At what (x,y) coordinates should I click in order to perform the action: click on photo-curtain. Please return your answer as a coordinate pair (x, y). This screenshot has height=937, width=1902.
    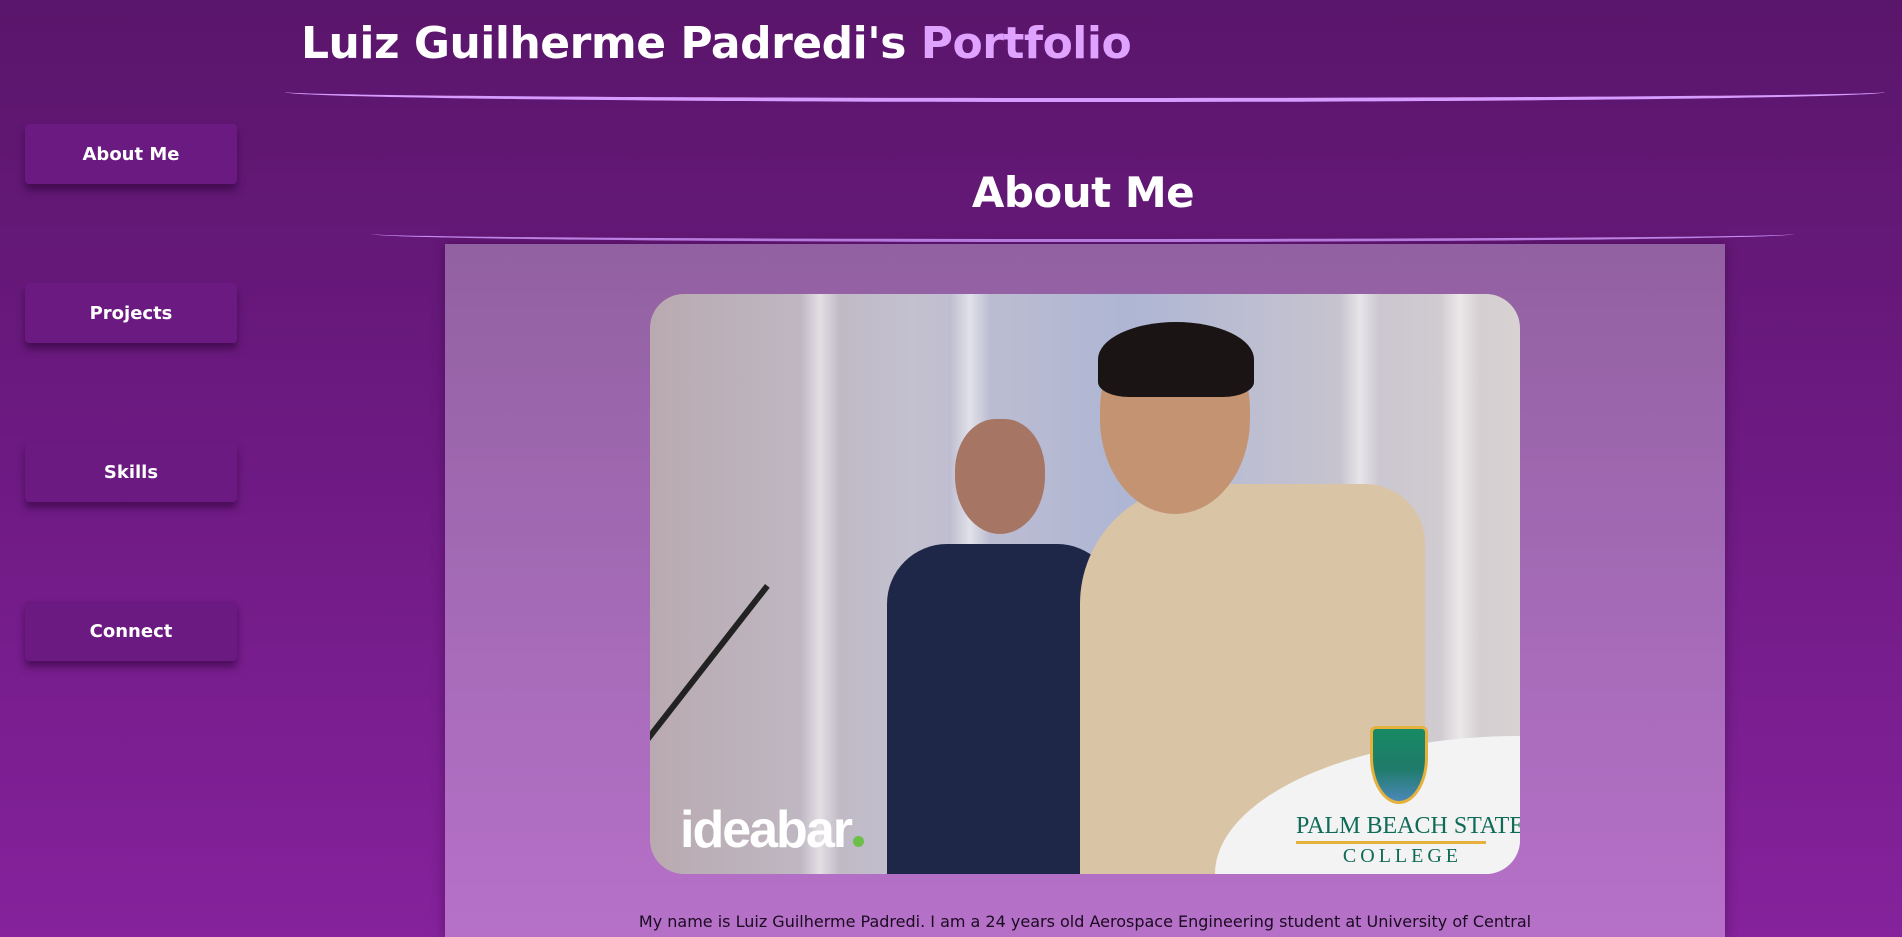
    Looking at the image, I should click on (820, 584).